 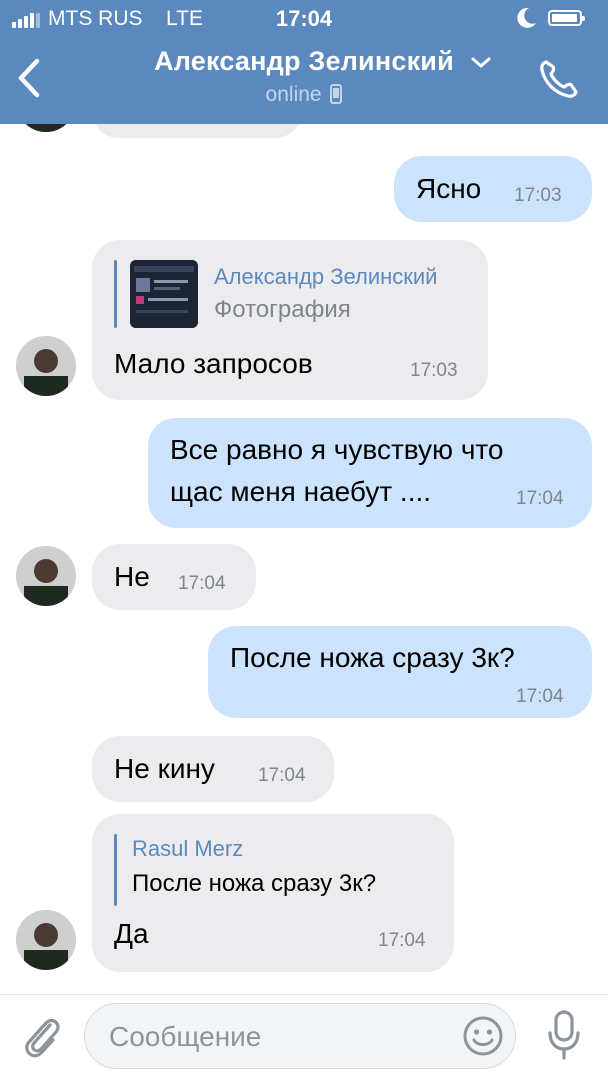 What do you see at coordinates (279, 1037) in the screenshot?
I see `message-input` at bounding box center [279, 1037].